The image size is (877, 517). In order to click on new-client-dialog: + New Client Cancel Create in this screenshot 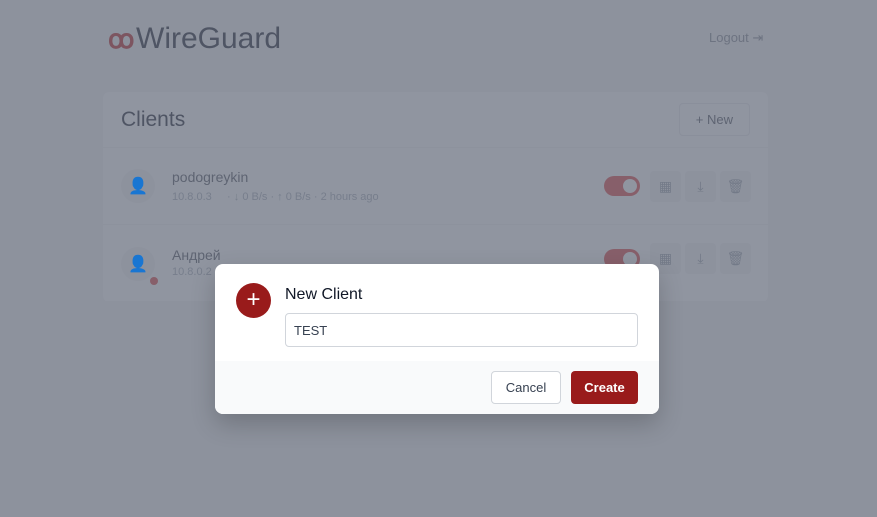, I will do `click(437, 339)`.